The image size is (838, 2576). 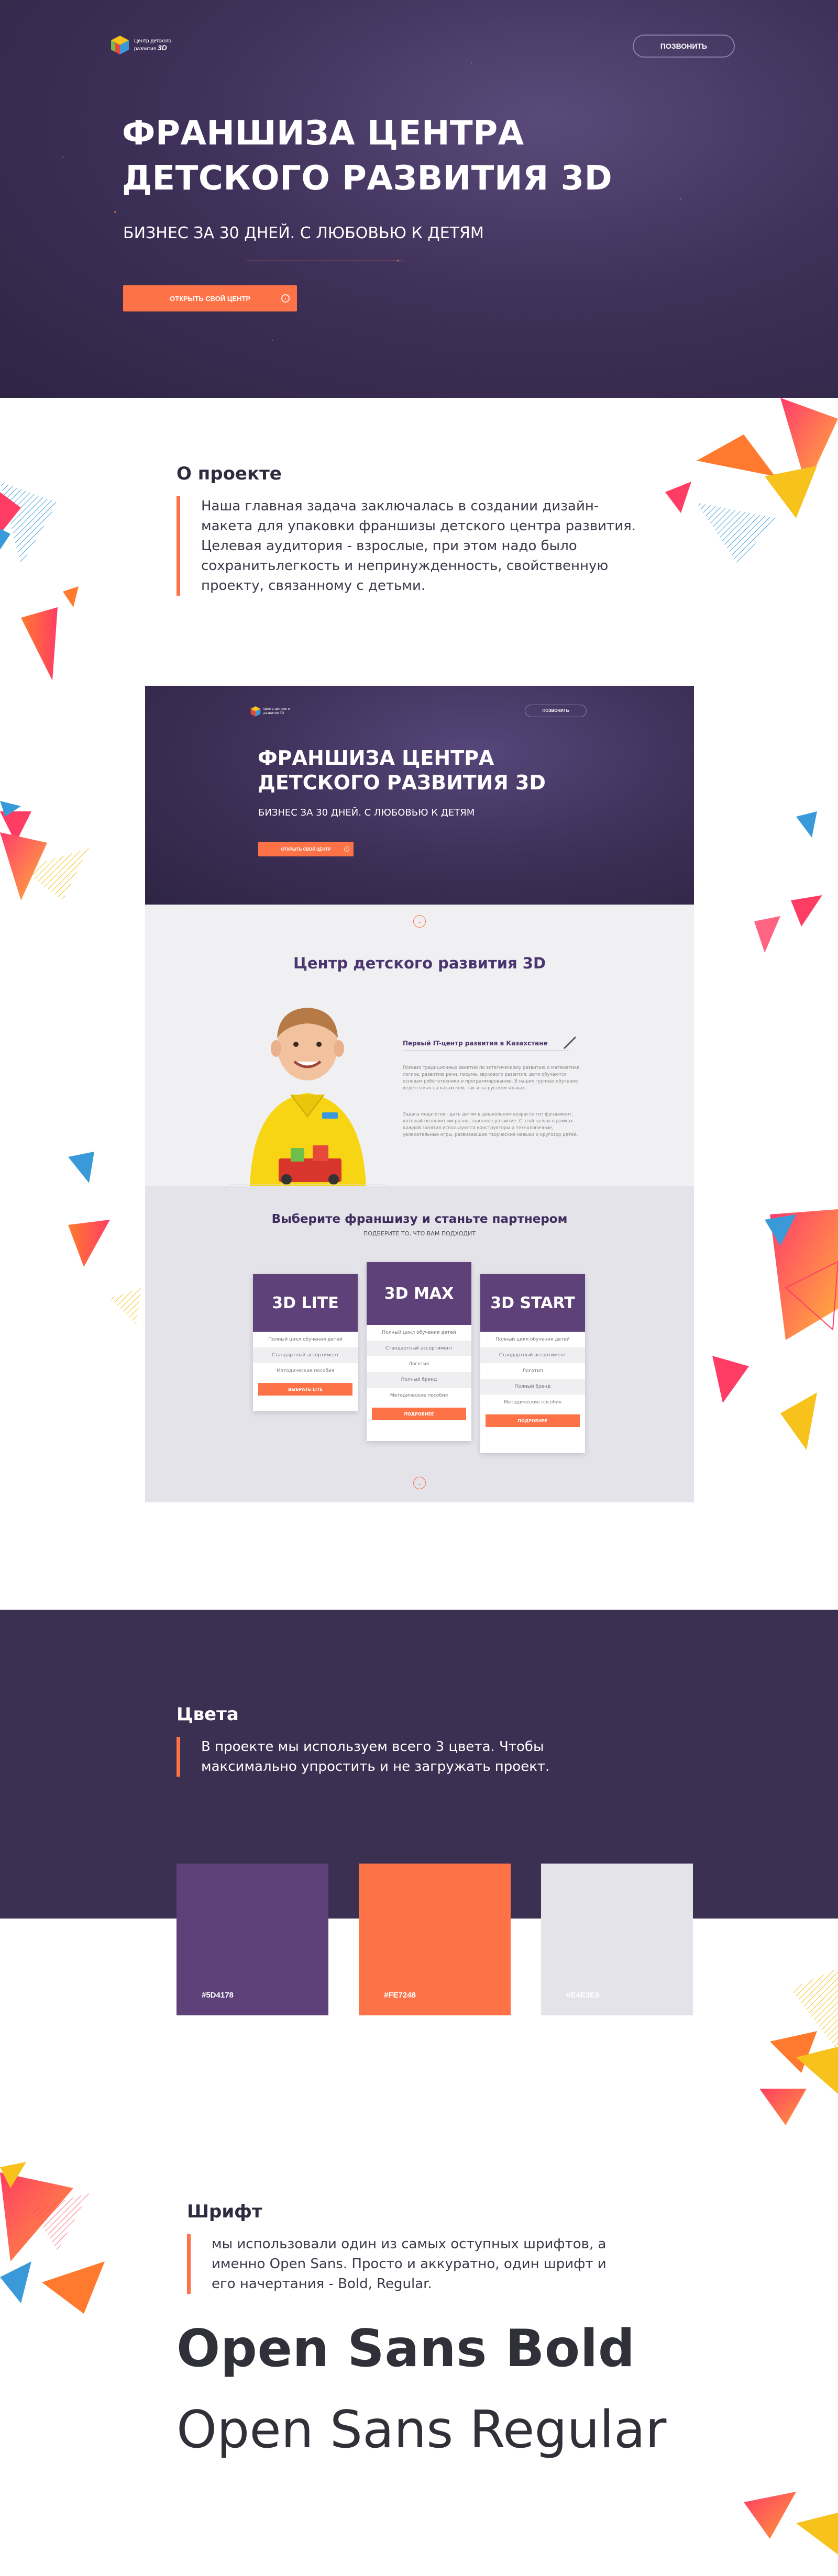 What do you see at coordinates (255, 711) in the screenshot?
I see `mockup-cube-logo-icon` at bounding box center [255, 711].